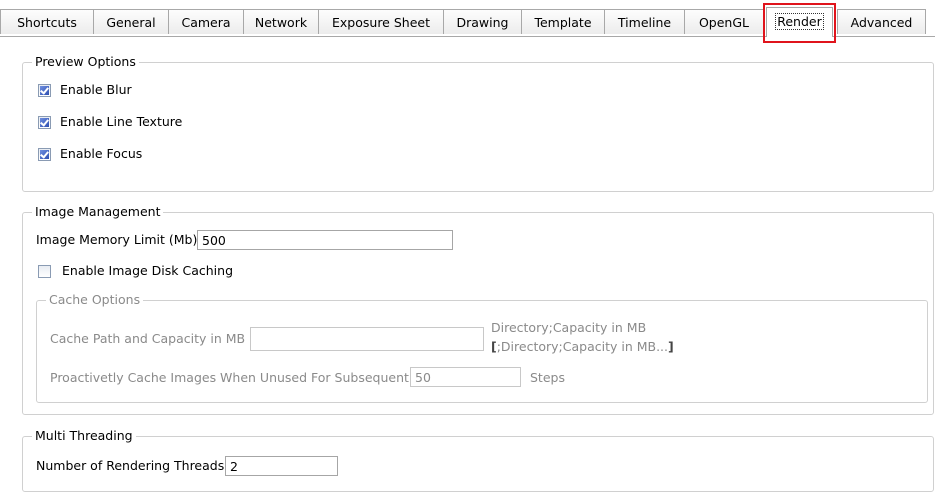  Describe the element at coordinates (44, 271) in the screenshot. I see `enable-image-disk-caching-checkbox` at that location.